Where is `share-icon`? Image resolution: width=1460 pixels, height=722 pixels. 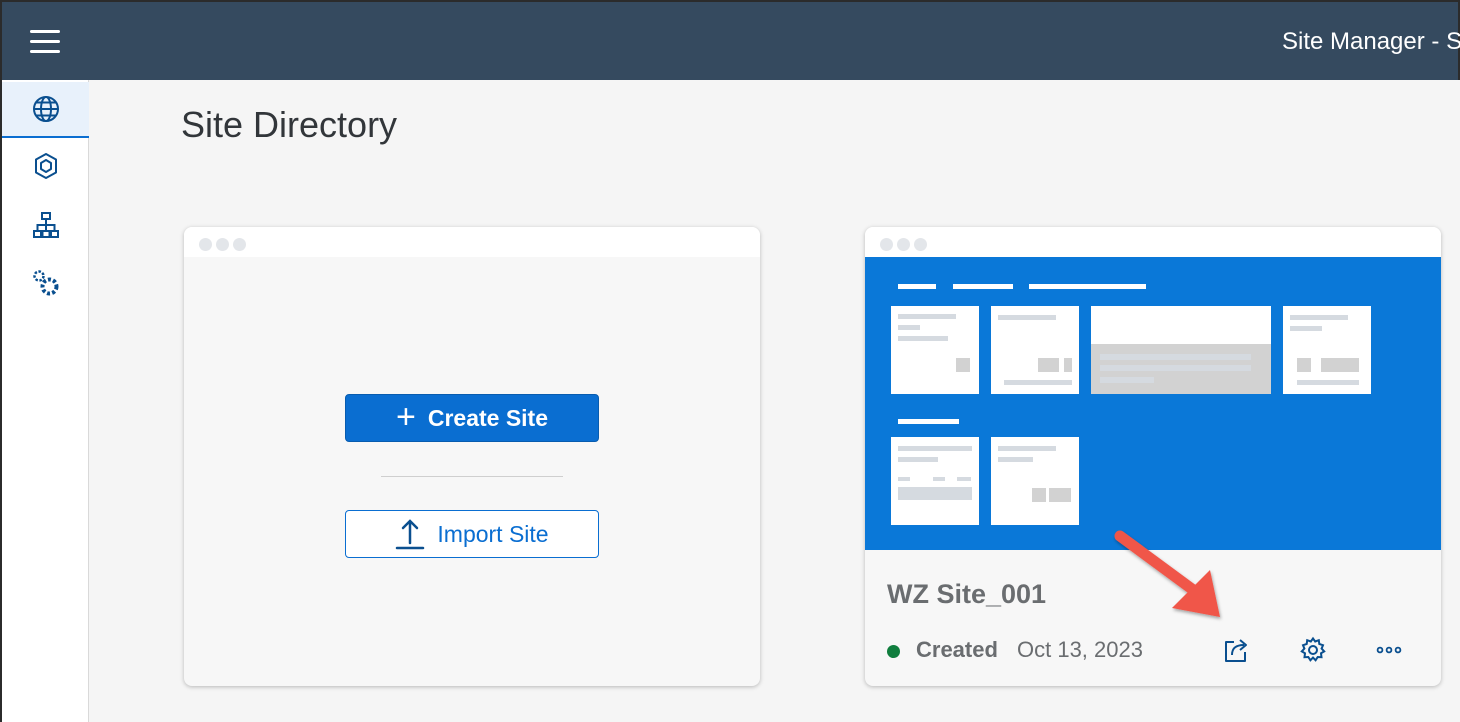
share-icon is located at coordinates (1236, 650).